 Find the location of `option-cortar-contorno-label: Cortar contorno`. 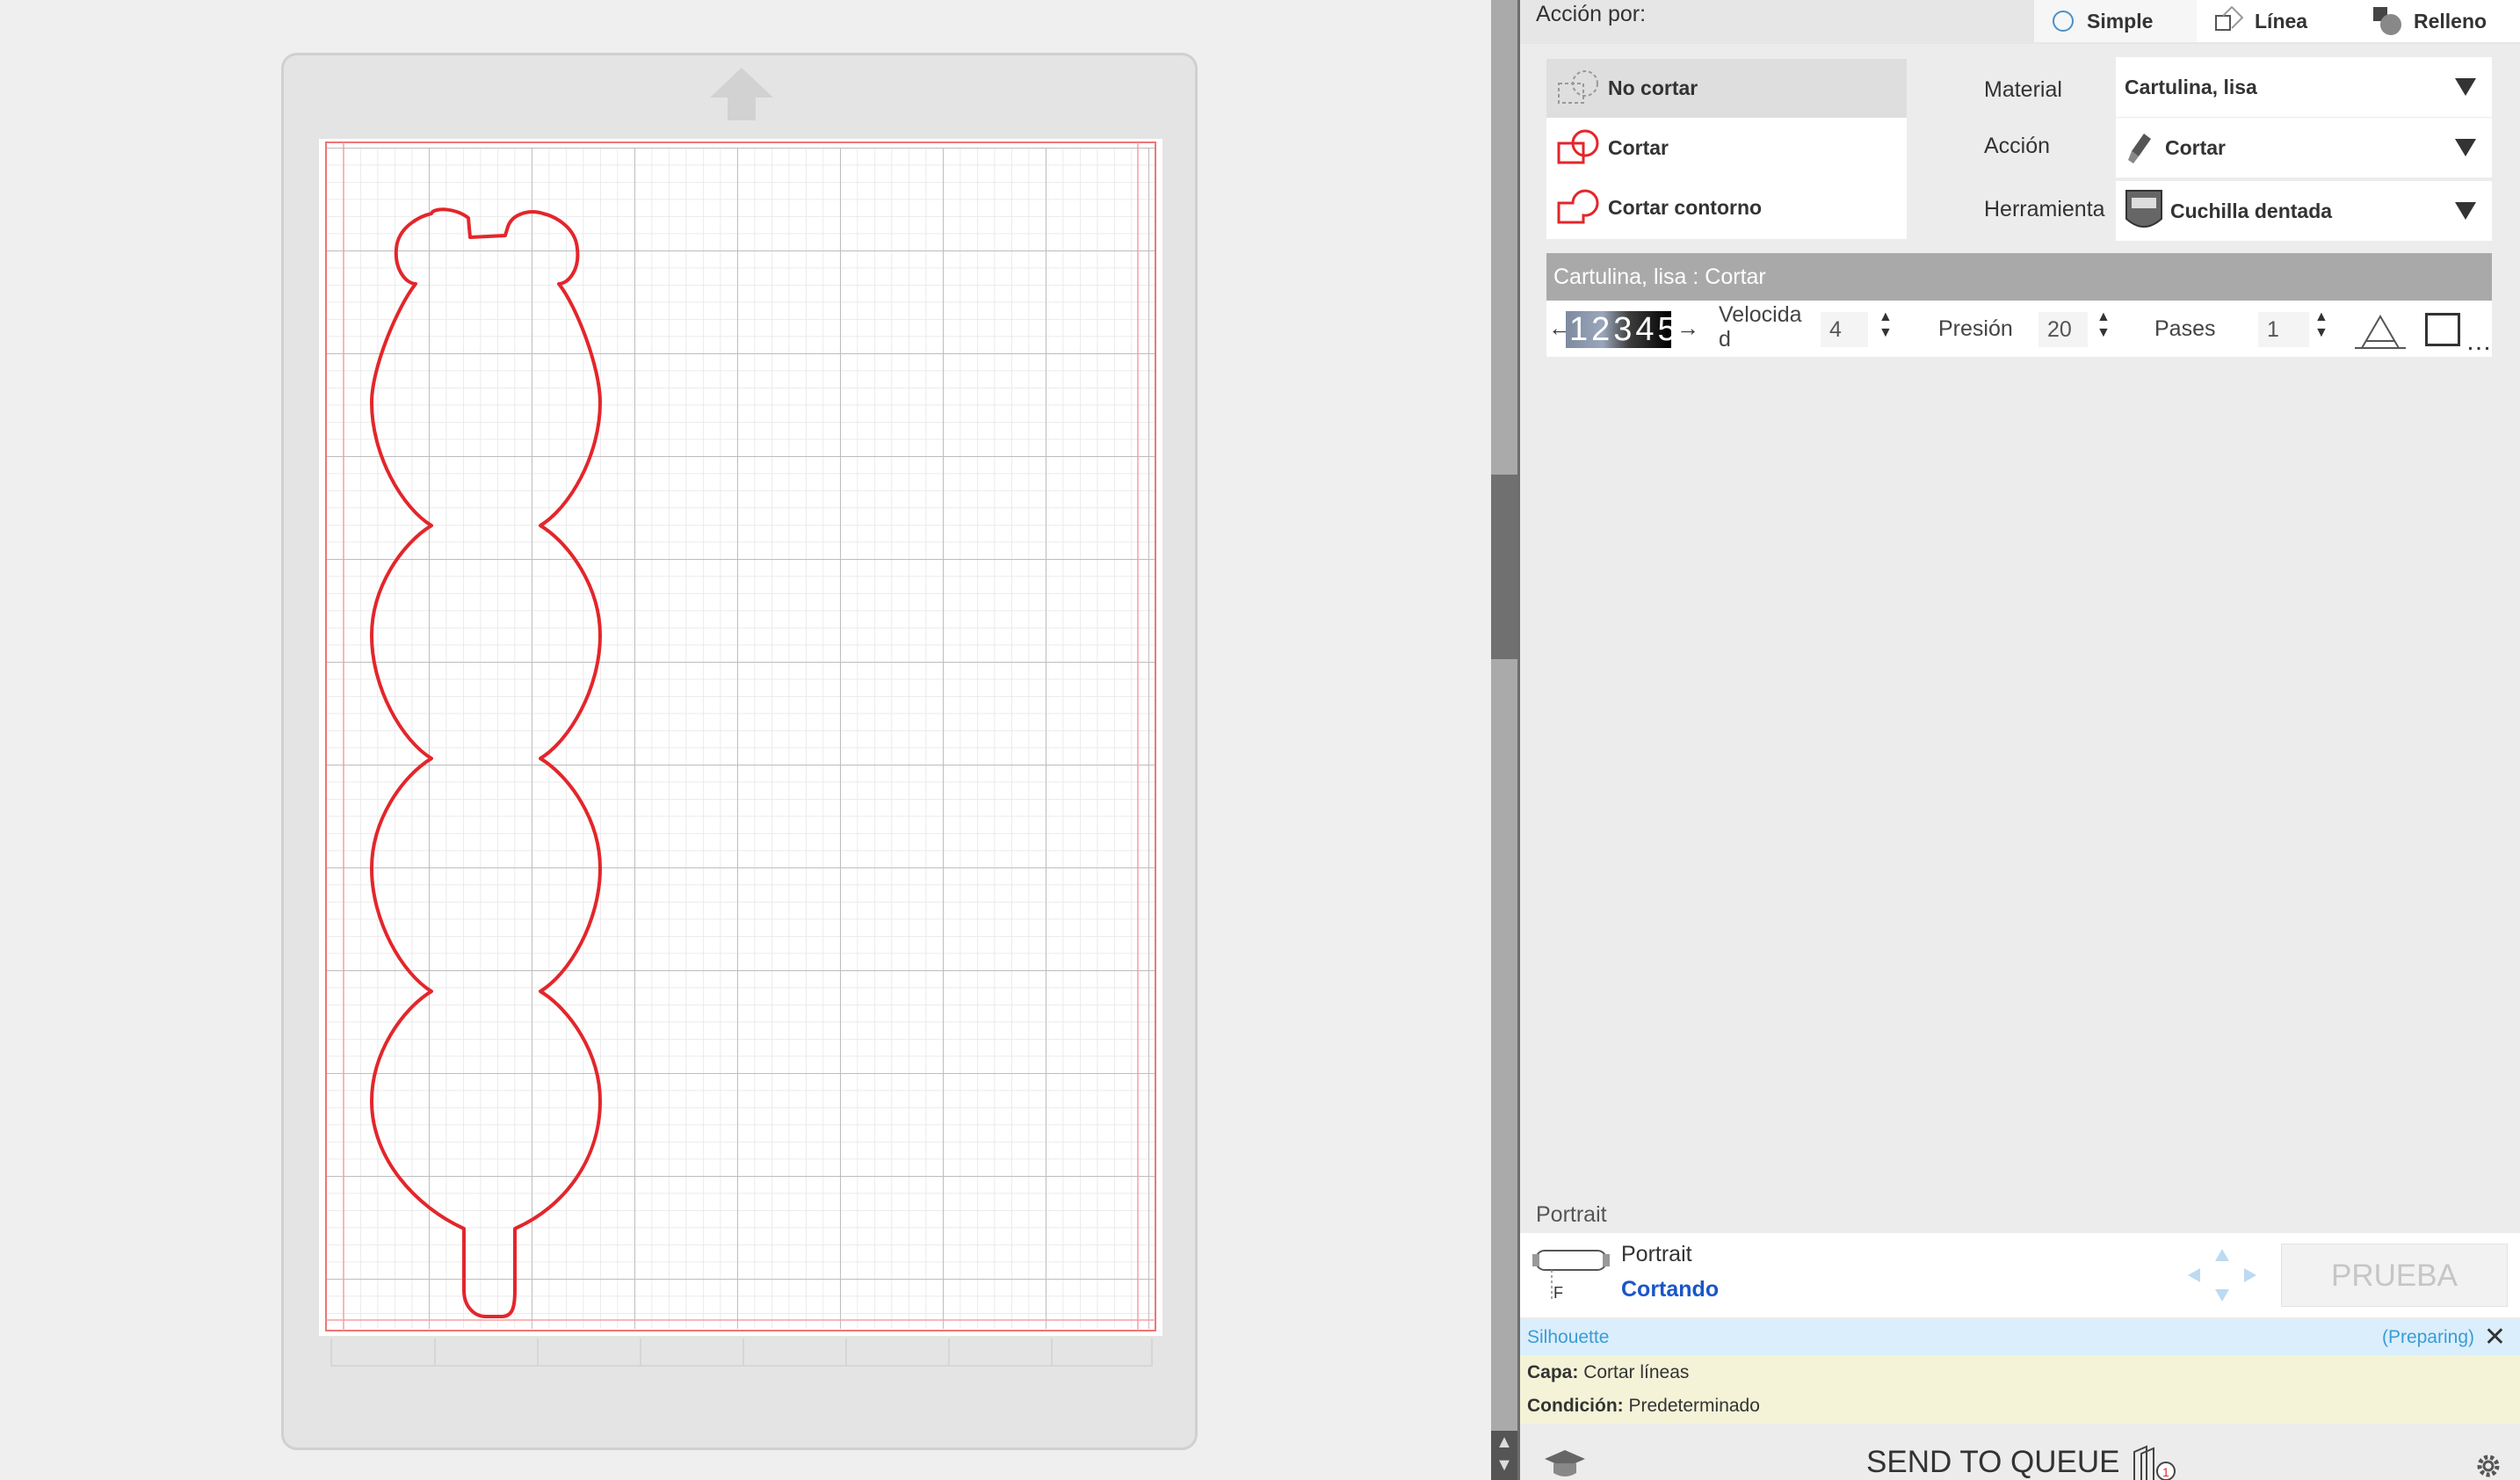

option-cortar-contorno-label: Cortar contorno is located at coordinates (1685, 207).